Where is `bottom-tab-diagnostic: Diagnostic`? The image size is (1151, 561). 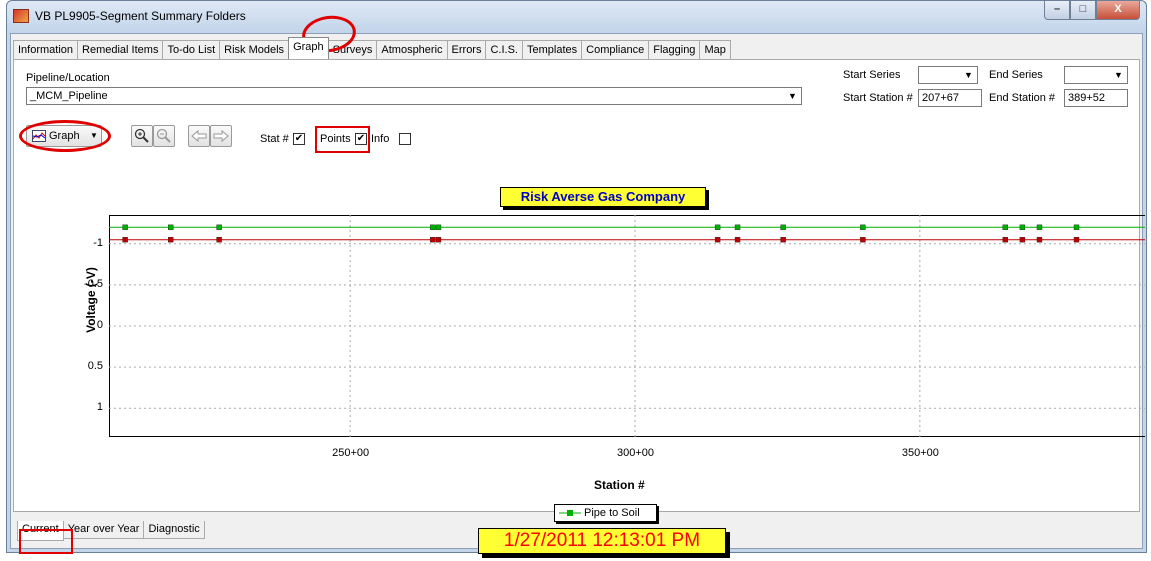
bottom-tab-diagnostic: Diagnostic is located at coordinates (174, 530).